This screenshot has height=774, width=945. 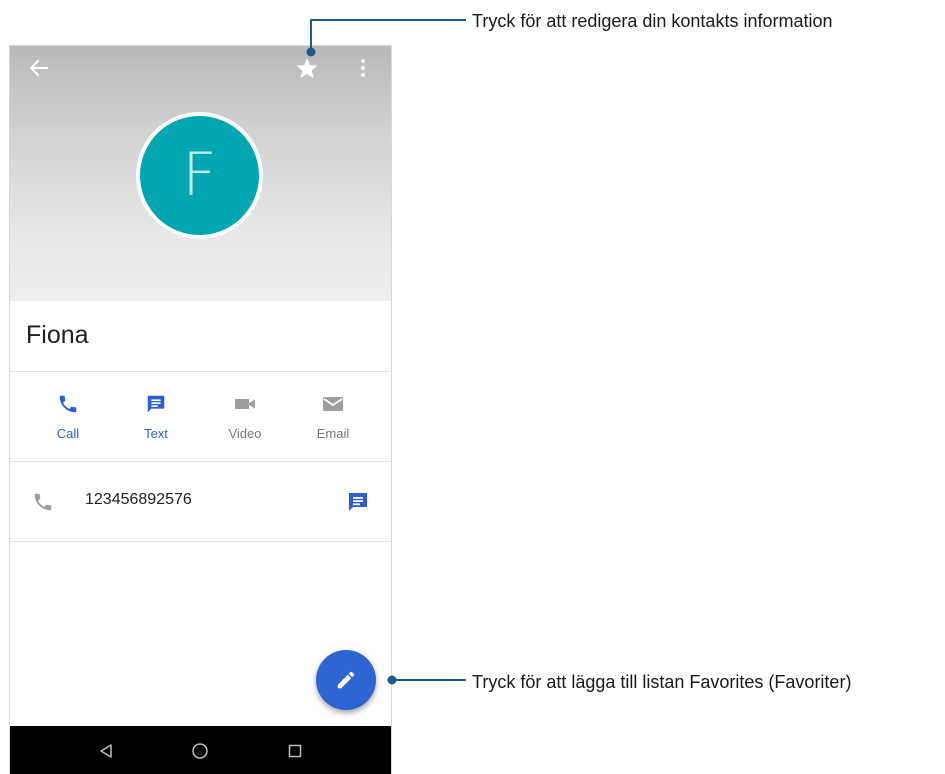 I want to click on back-button, so click(x=39, y=68).